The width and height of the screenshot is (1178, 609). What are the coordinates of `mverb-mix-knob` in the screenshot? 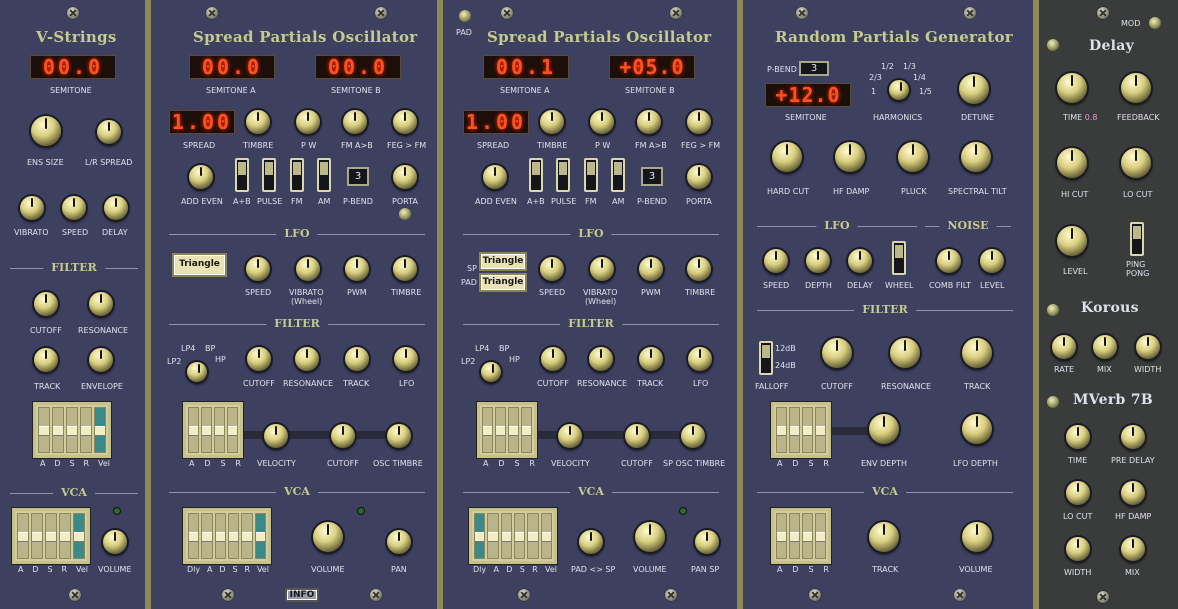 It's located at (1133, 549).